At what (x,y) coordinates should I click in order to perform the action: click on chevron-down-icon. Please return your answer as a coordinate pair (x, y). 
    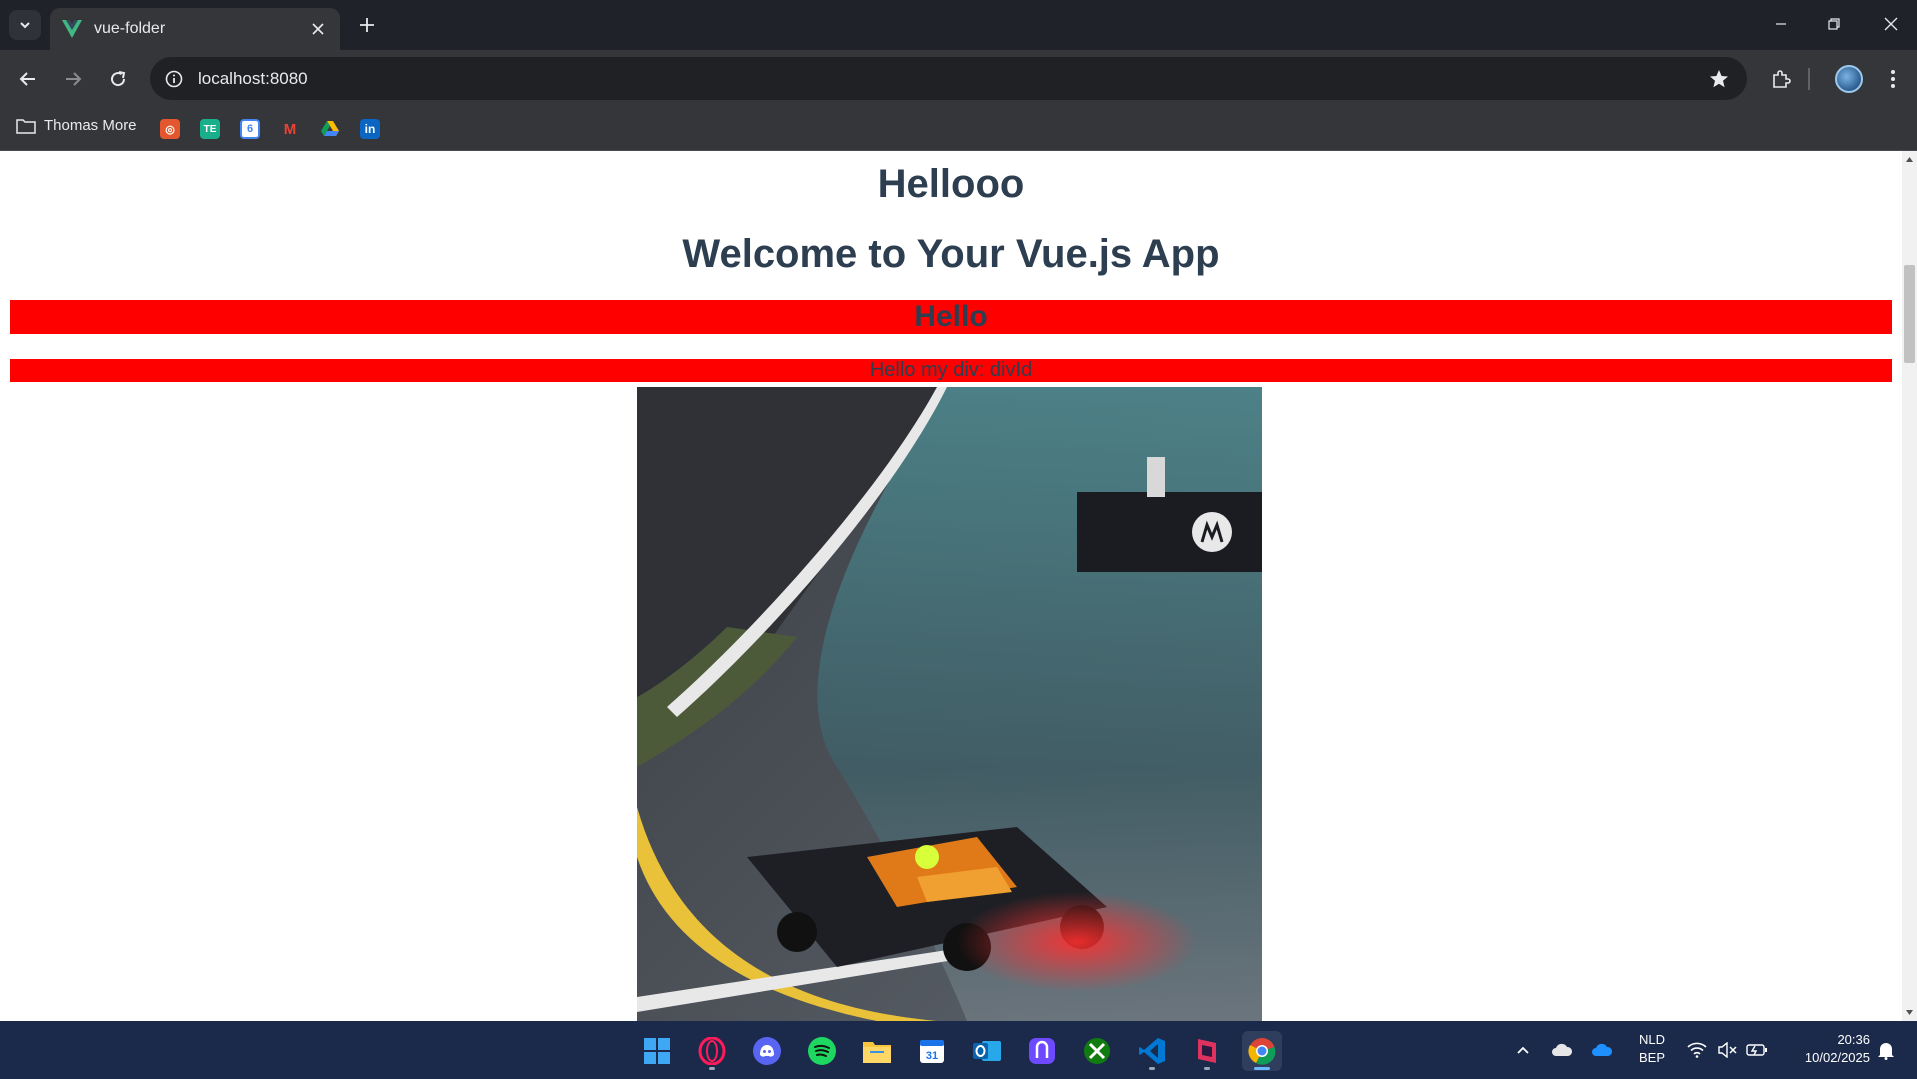
    Looking at the image, I should click on (25, 25).